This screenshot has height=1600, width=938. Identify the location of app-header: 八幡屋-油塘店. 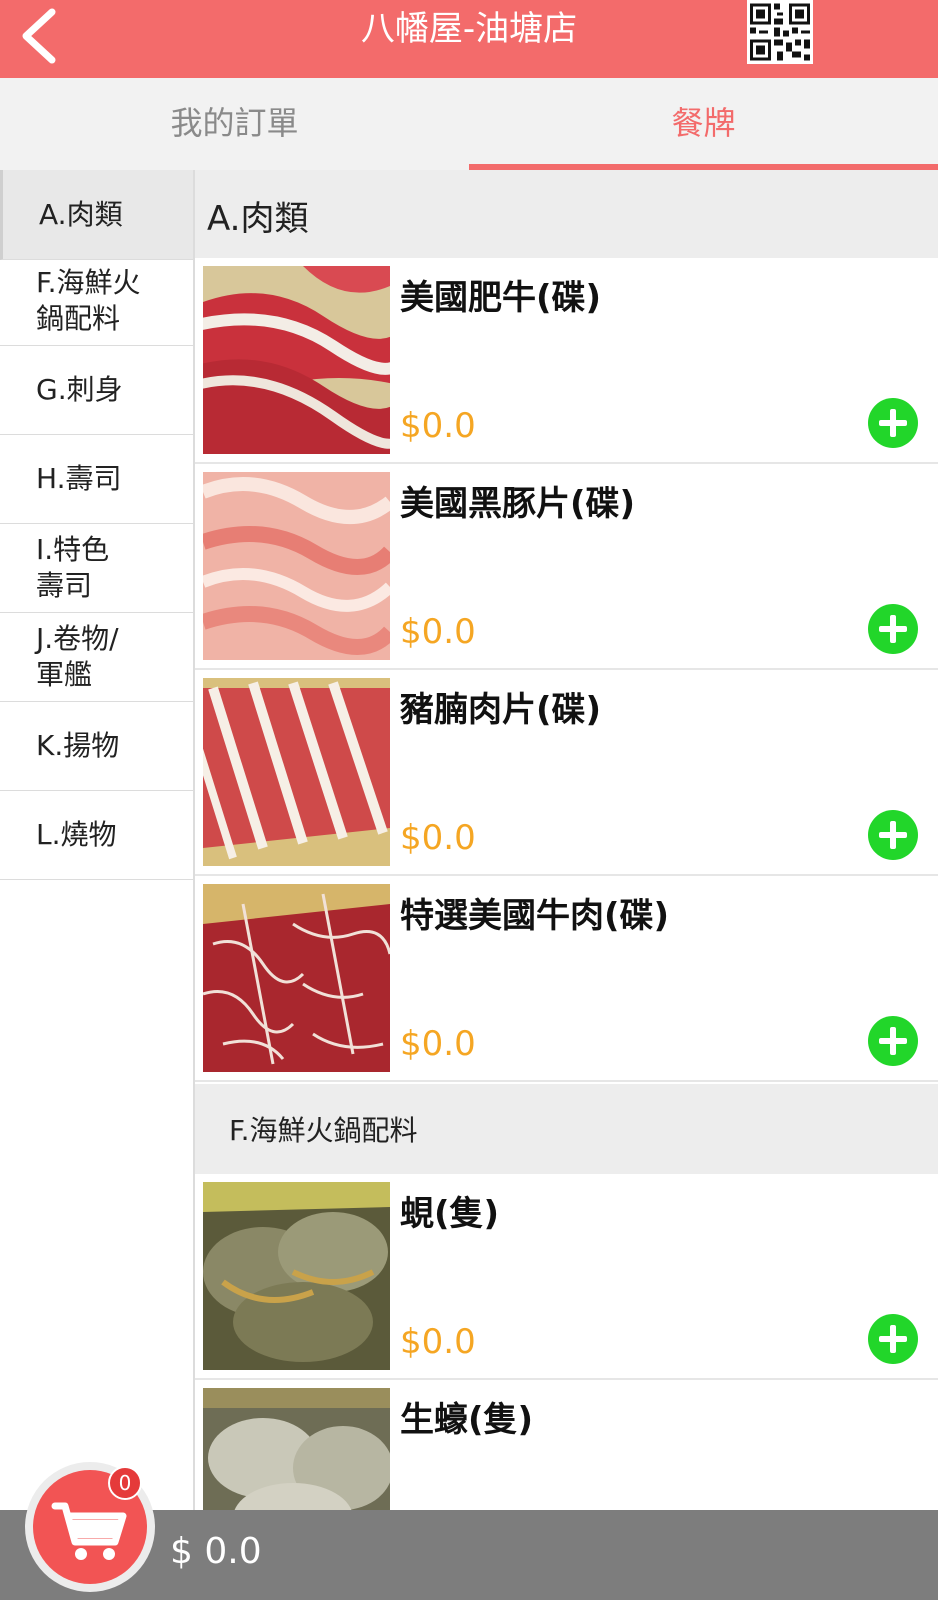
(469, 39).